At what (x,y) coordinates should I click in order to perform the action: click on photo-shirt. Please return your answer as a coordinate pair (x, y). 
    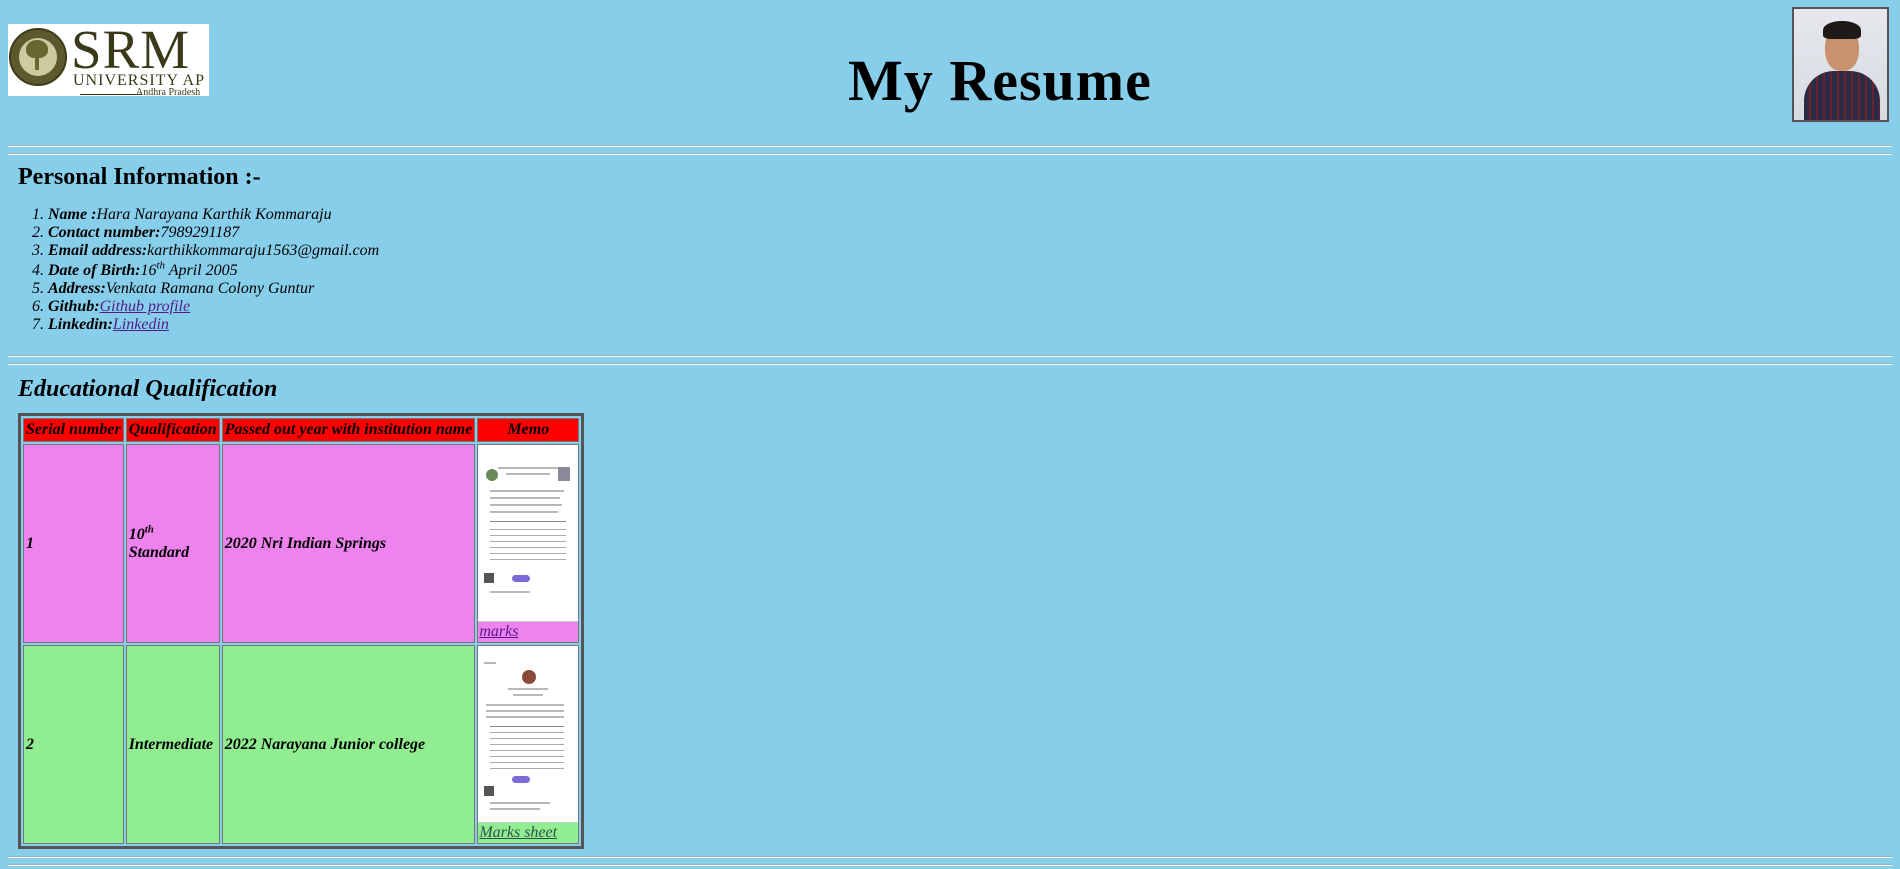
    Looking at the image, I should click on (1842, 95).